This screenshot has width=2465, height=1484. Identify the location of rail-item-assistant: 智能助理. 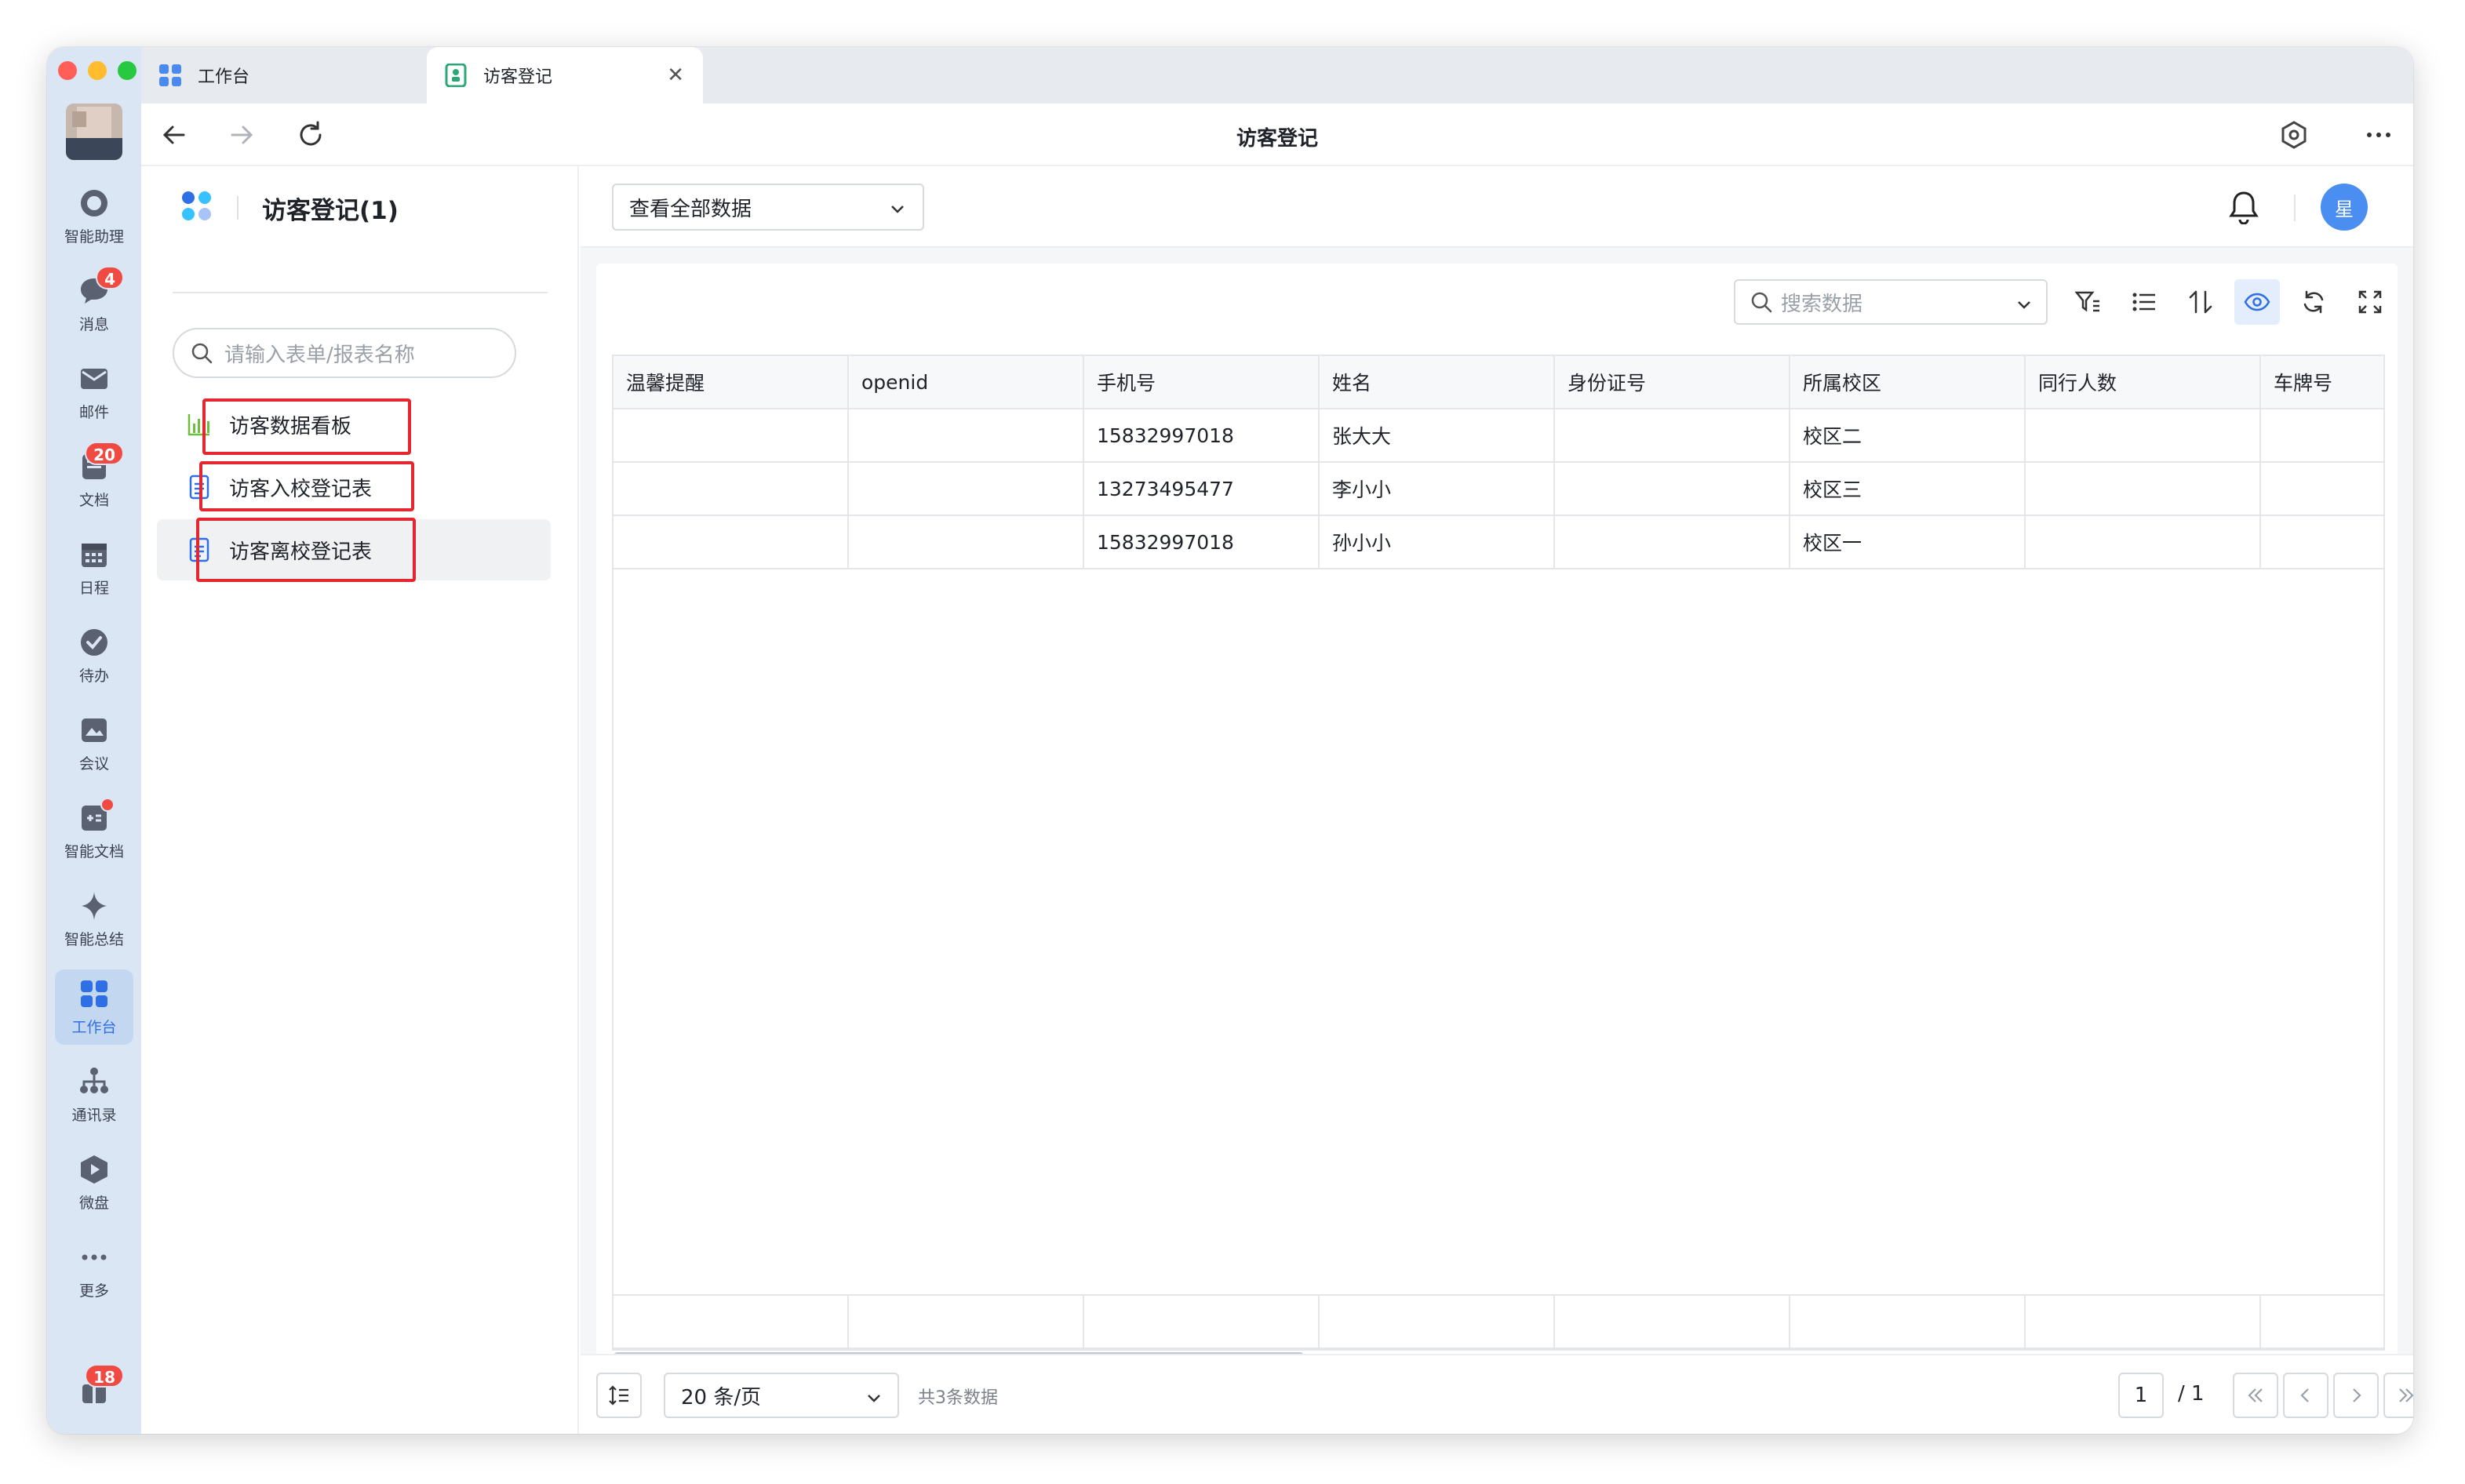
(94, 216).